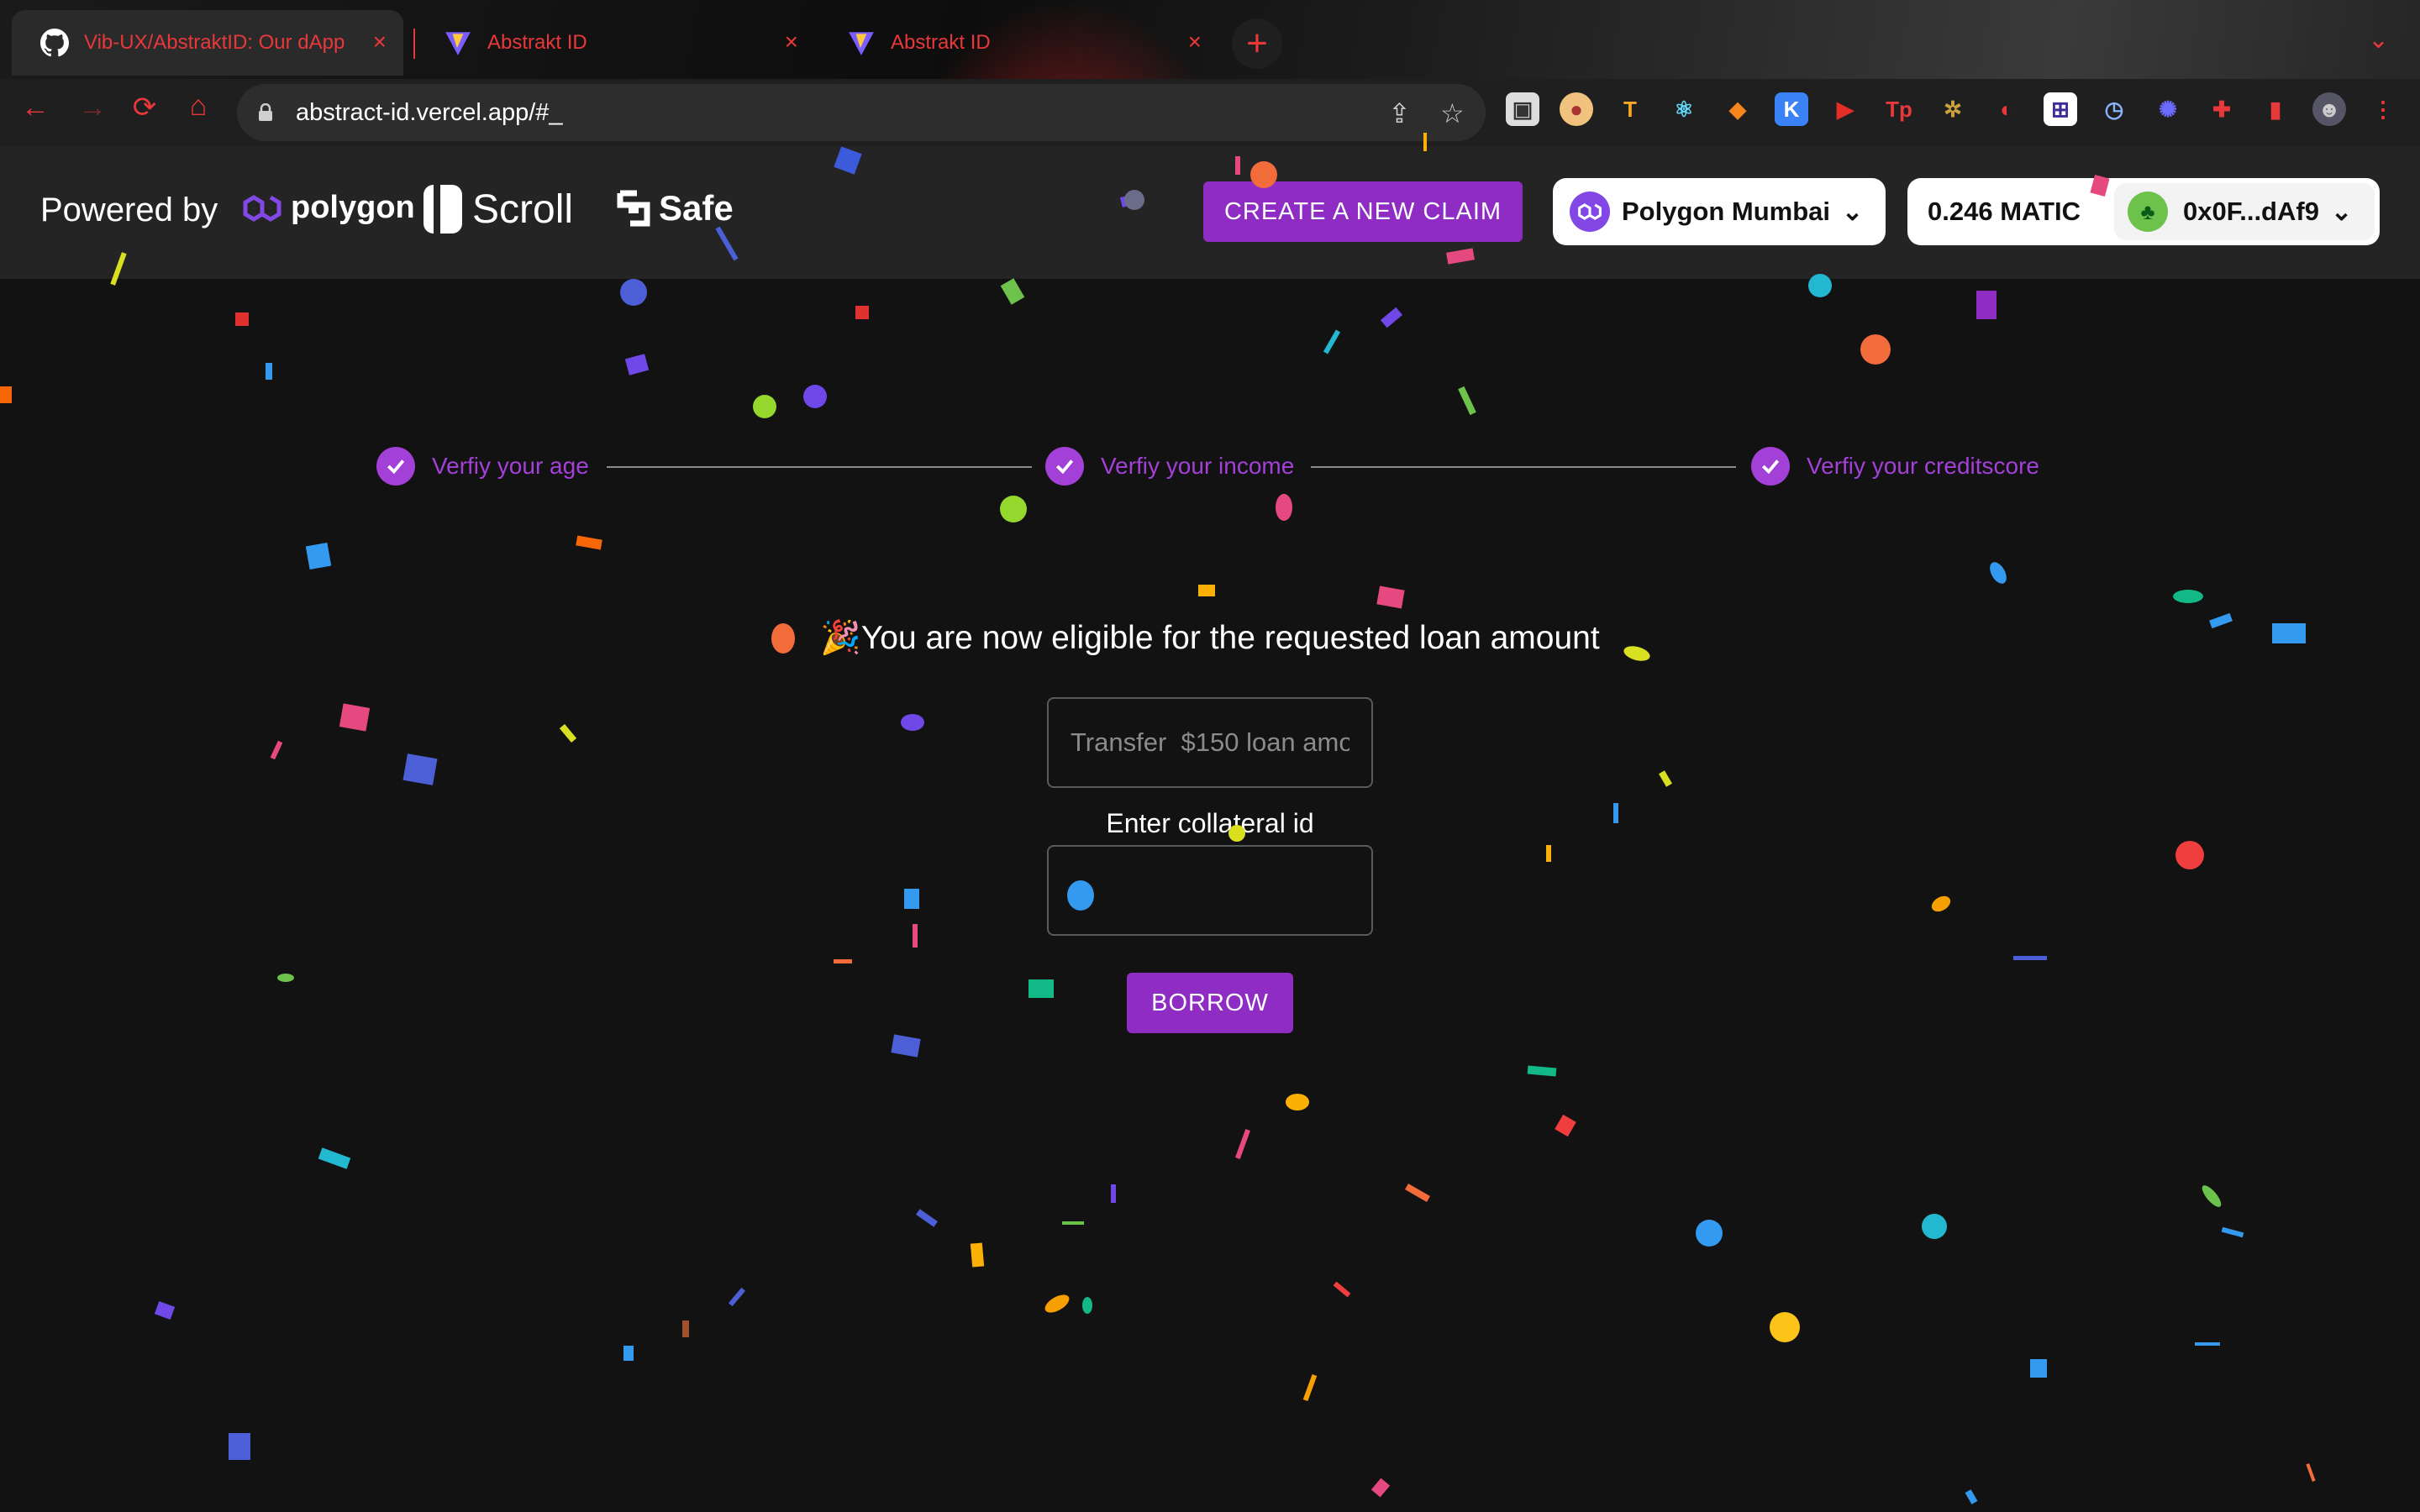 The image size is (2420, 1512). I want to click on extensions-puzzle-icon: ✚, so click(2221, 109).